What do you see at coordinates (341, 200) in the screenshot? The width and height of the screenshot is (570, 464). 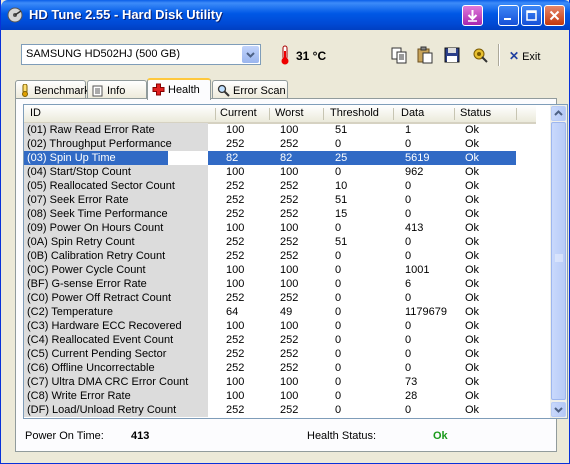 I see `cell-threshold: 51` at bounding box center [341, 200].